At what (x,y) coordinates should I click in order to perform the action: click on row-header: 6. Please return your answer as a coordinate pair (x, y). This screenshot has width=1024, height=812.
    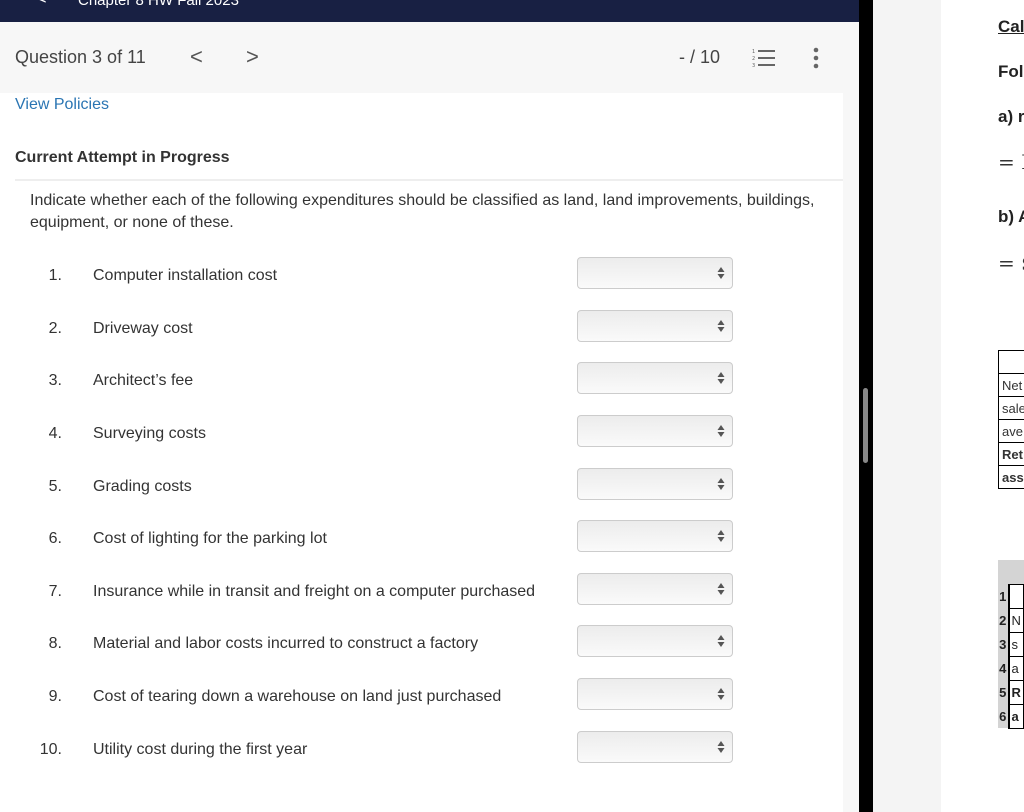
    Looking at the image, I should click on (1004, 716).